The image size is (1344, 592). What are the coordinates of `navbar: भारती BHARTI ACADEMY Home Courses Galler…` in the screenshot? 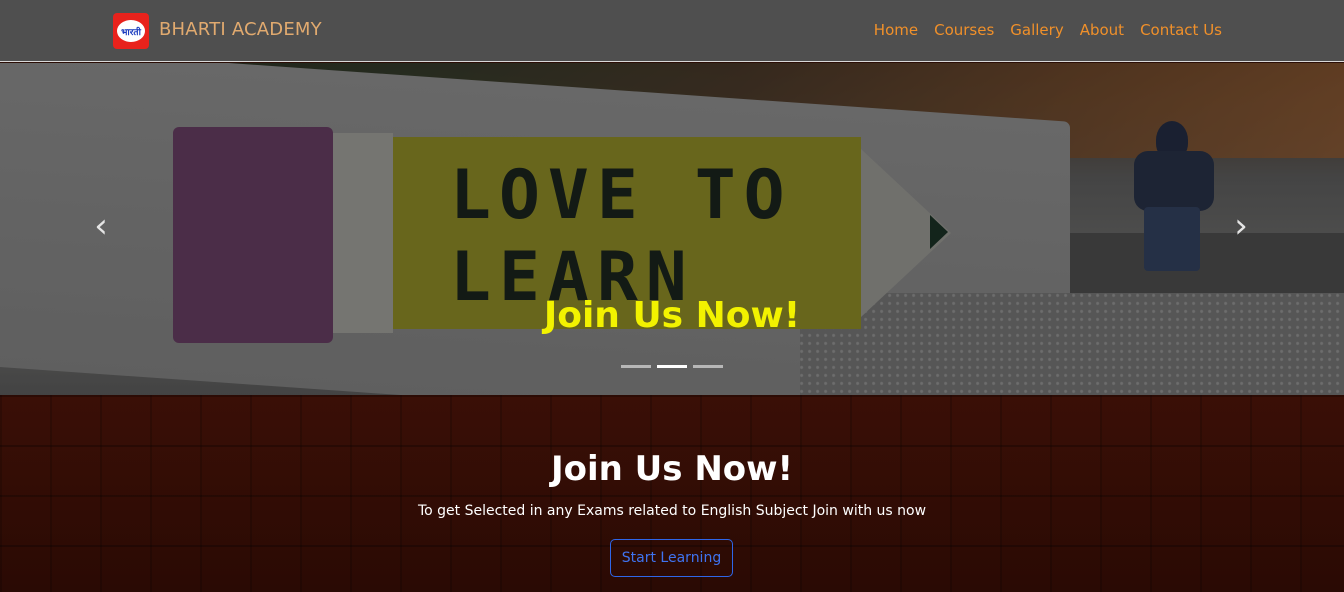 It's located at (672, 31).